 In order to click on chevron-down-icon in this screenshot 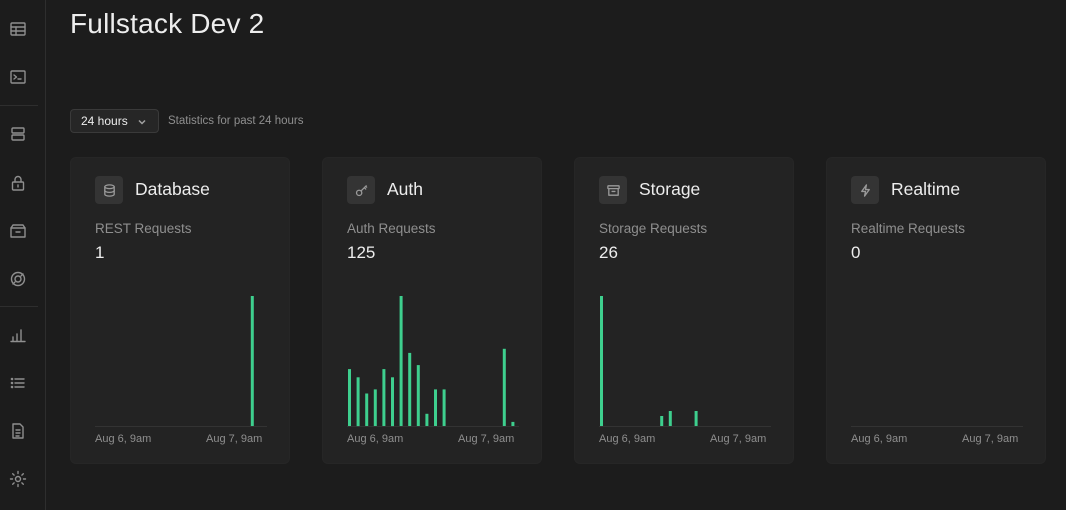, I will do `click(142, 121)`.